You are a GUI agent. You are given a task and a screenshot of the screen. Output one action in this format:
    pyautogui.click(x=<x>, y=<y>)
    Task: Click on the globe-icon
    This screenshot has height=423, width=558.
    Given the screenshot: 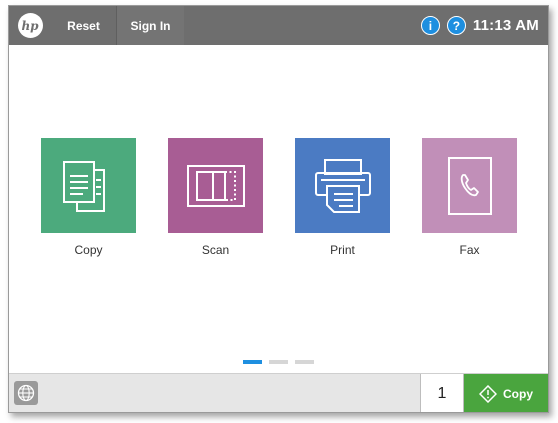 What is the action you would take?
    pyautogui.click(x=26, y=393)
    